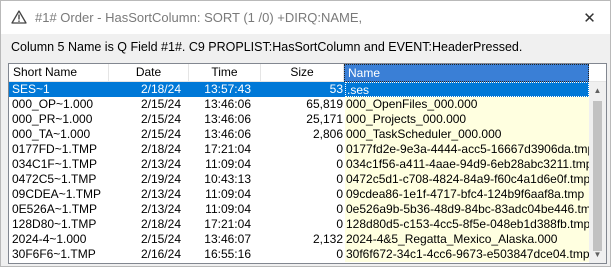 This screenshot has width=611, height=267. Describe the element at coordinates (51, 134) in the screenshot. I see `cell-short-name: 000_TA~1.000` at that location.